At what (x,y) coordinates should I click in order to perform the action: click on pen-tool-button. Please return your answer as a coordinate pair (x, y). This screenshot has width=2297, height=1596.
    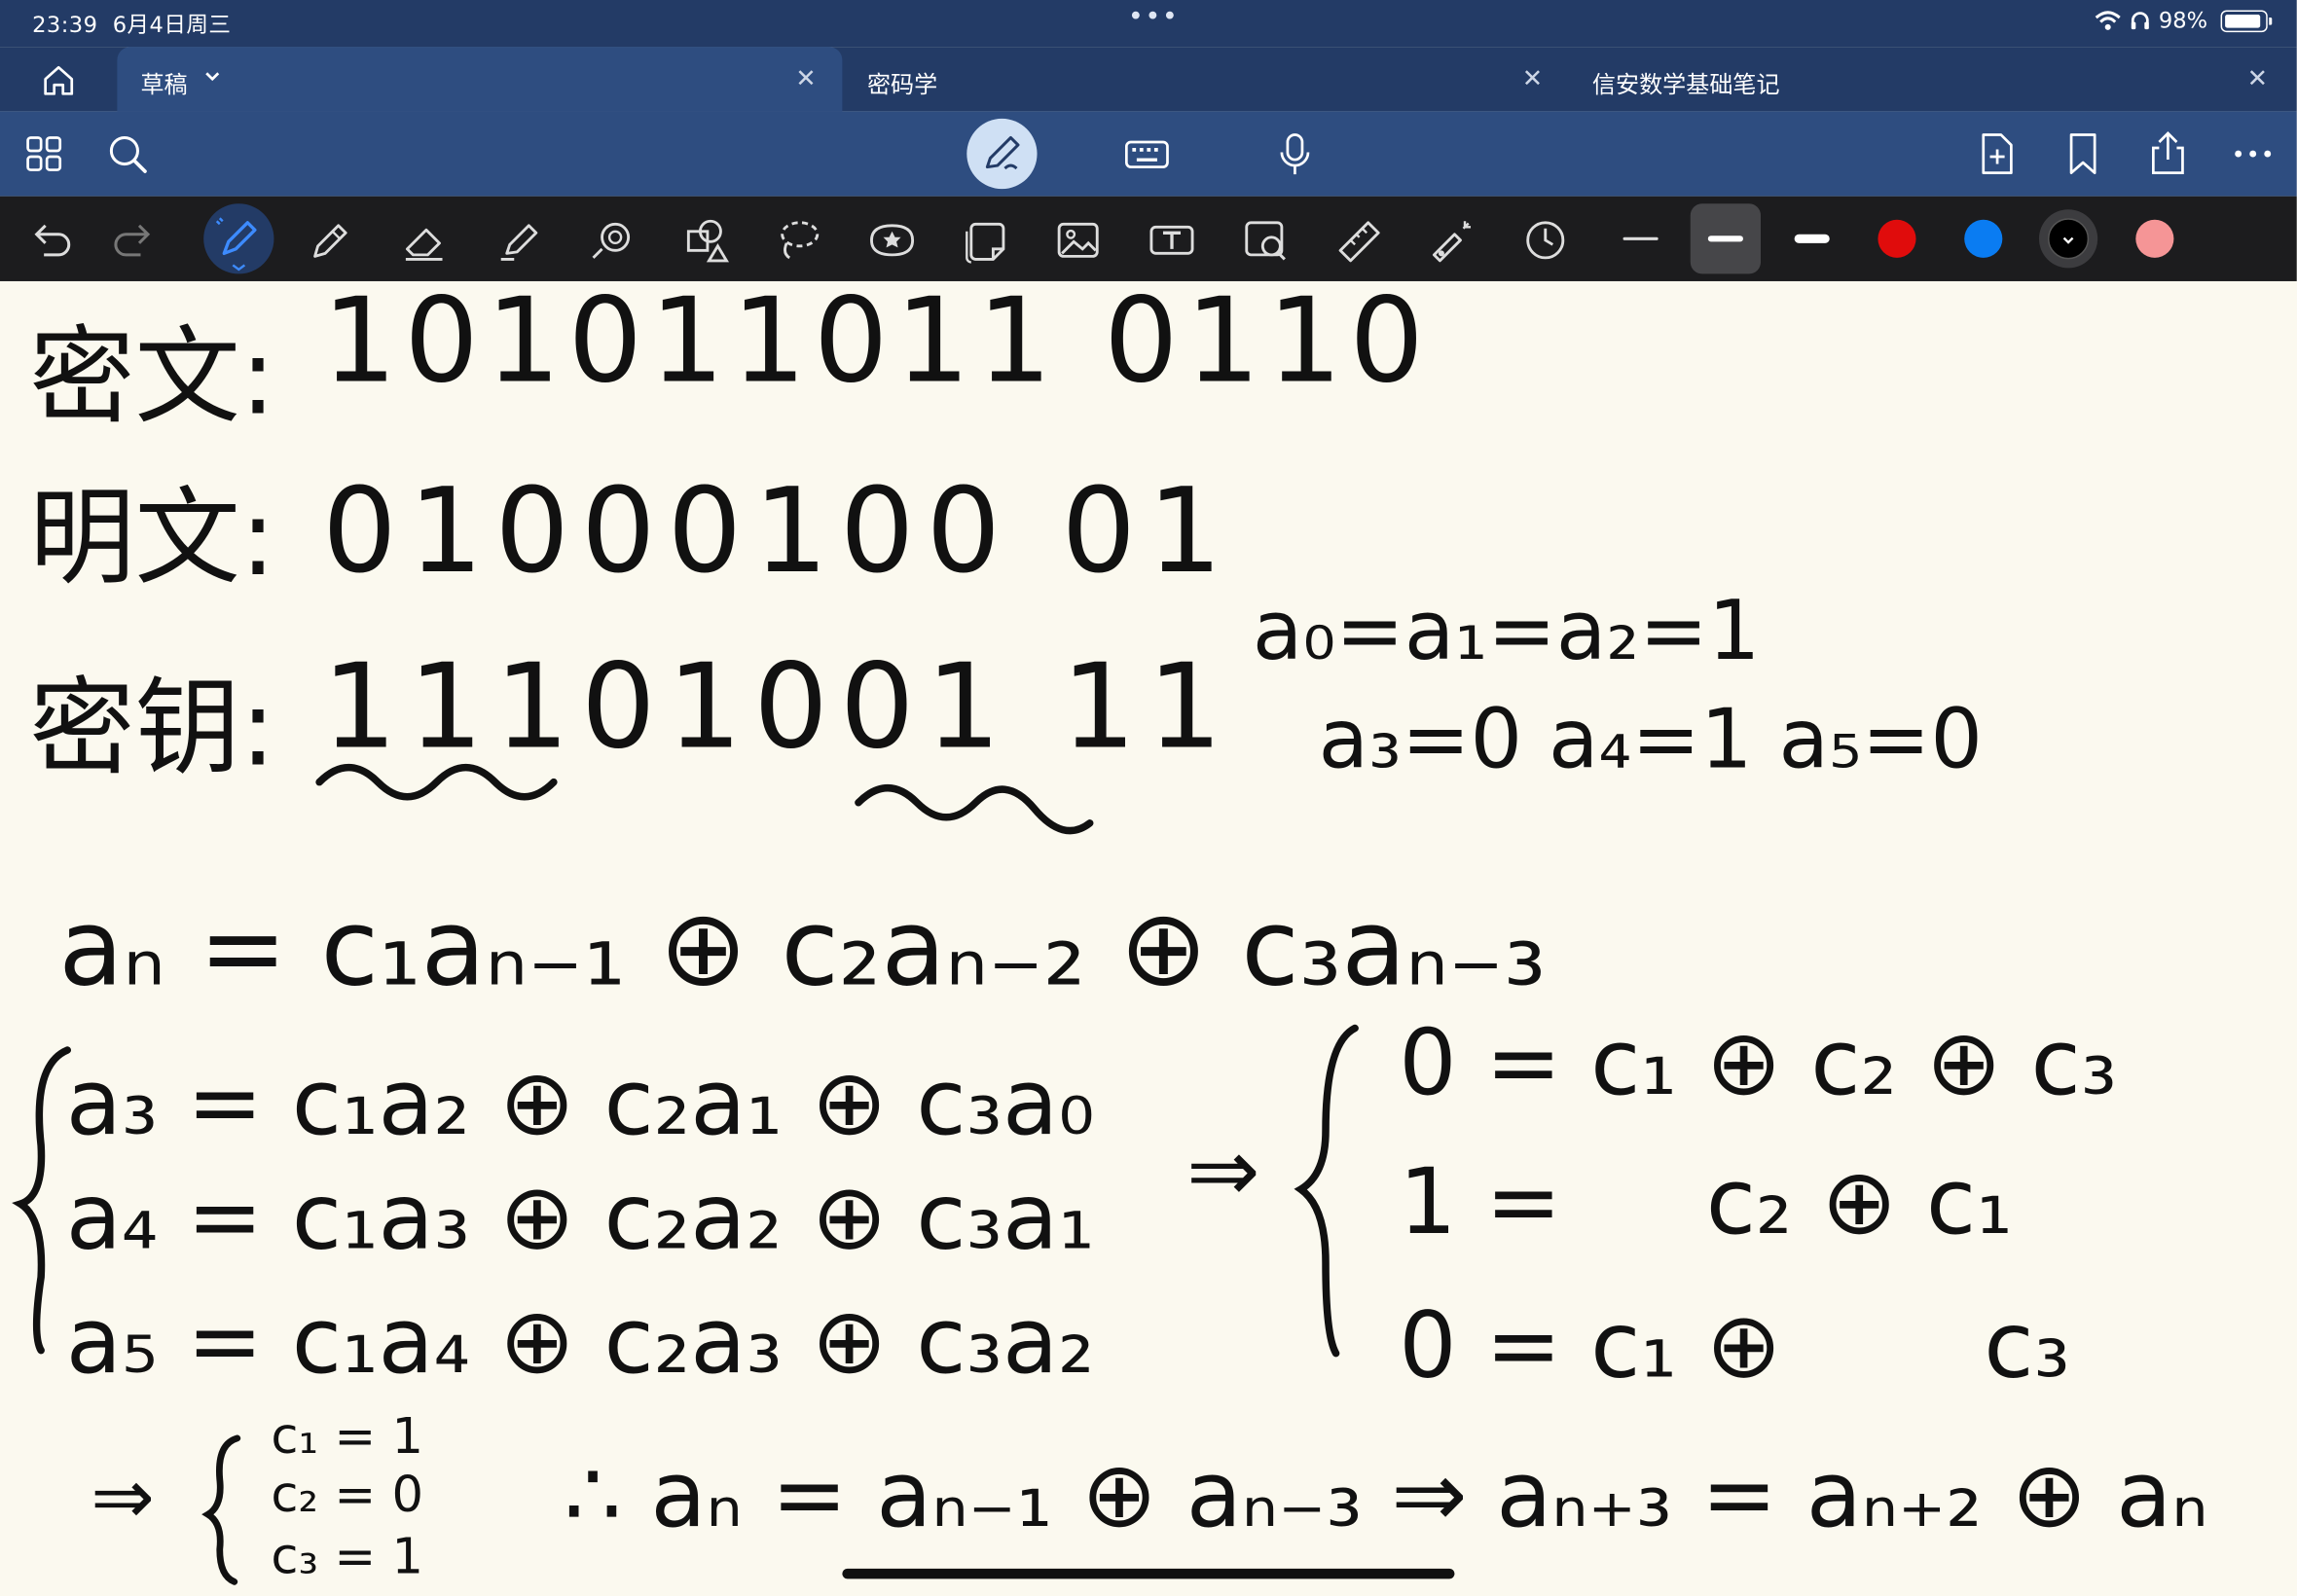
    Looking at the image, I should click on (238, 238).